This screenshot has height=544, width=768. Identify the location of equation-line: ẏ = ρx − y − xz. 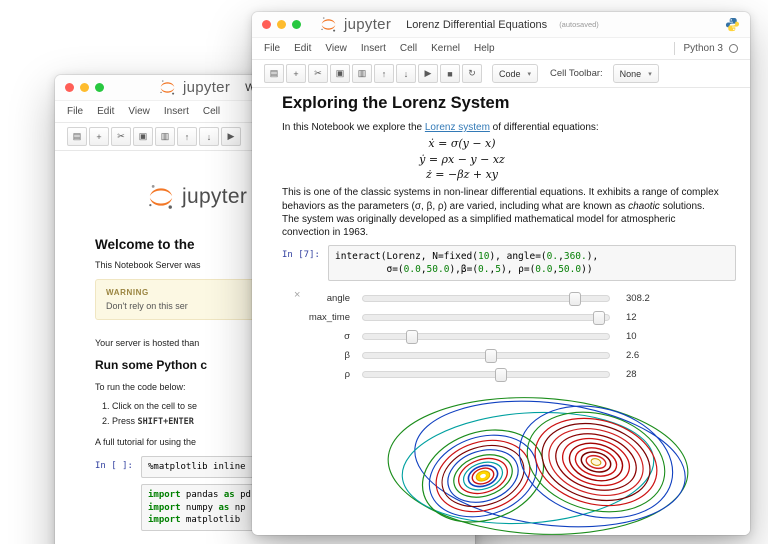
(462, 159).